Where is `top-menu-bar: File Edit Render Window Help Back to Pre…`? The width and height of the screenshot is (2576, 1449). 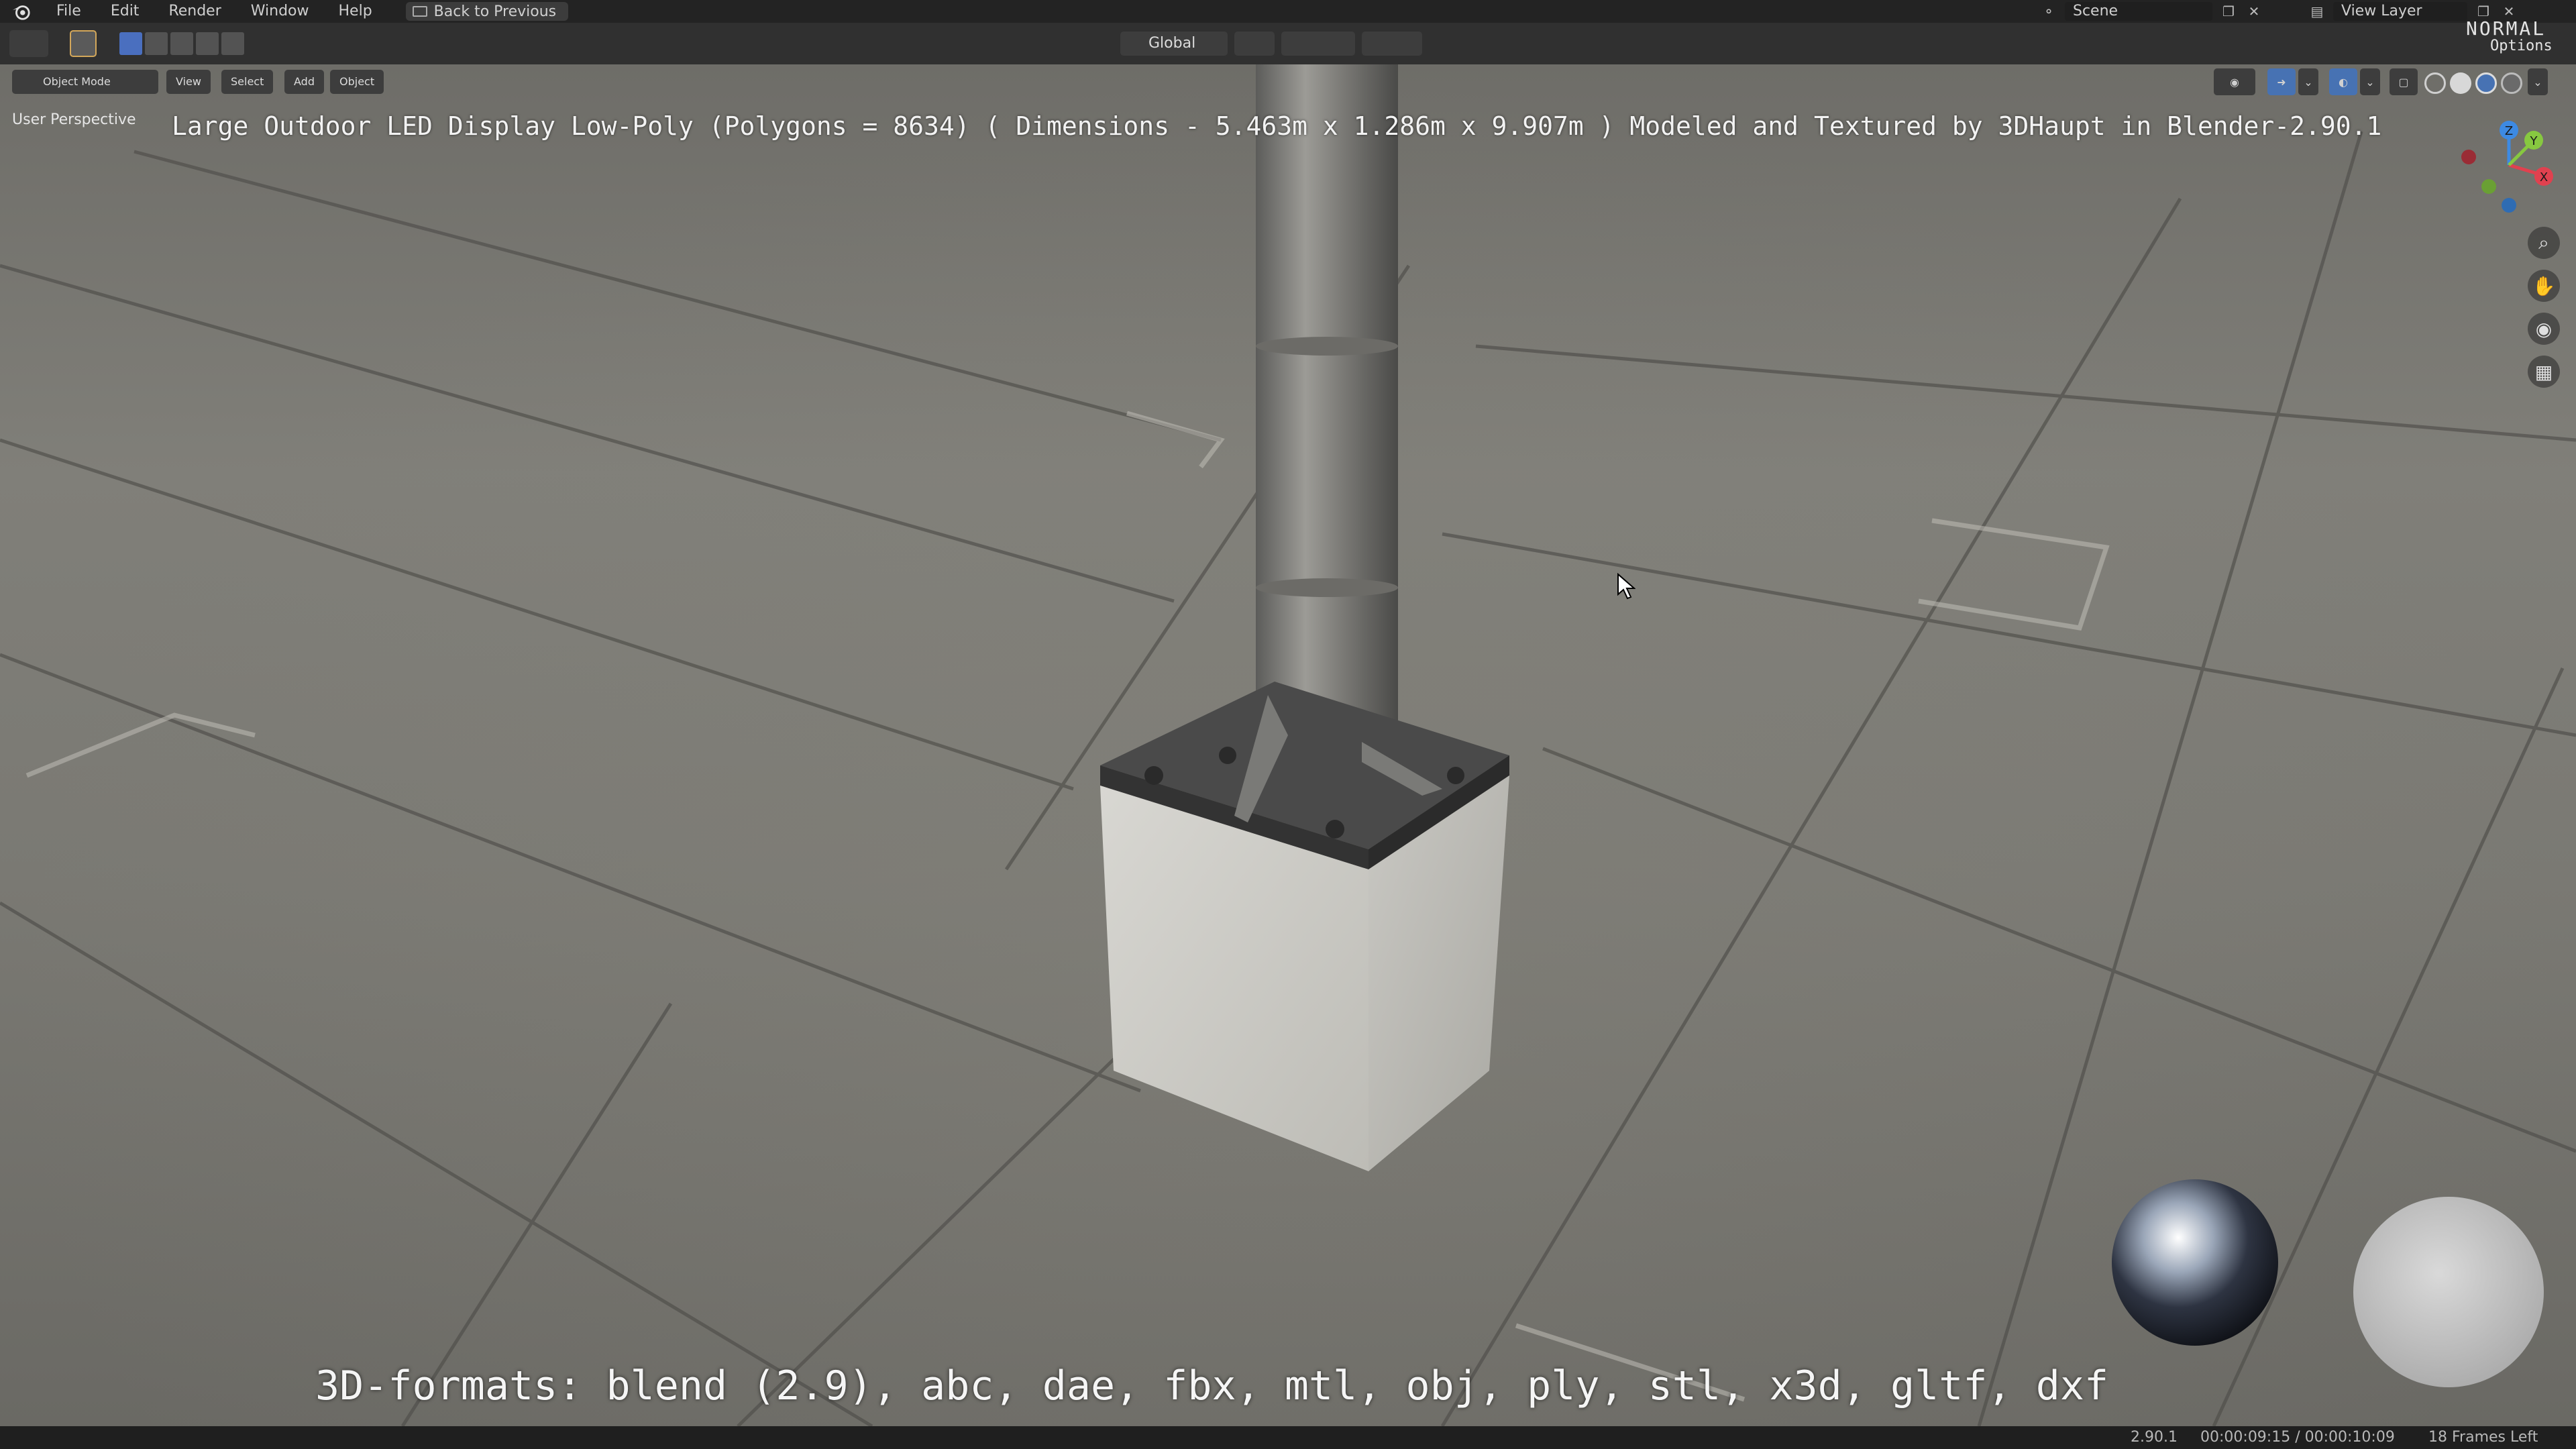 top-menu-bar: File Edit Render Window Help Back to Pre… is located at coordinates (1288, 11).